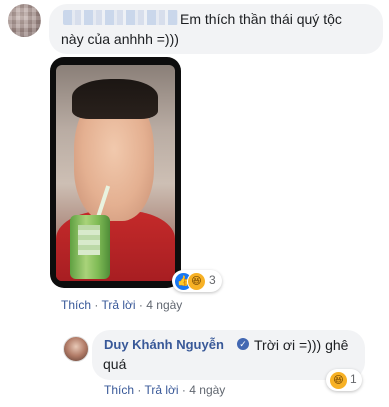 The width and height of the screenshot is (389, 407). I want to click on comment-reactions: 👍 😆 3, so click(197, 281).